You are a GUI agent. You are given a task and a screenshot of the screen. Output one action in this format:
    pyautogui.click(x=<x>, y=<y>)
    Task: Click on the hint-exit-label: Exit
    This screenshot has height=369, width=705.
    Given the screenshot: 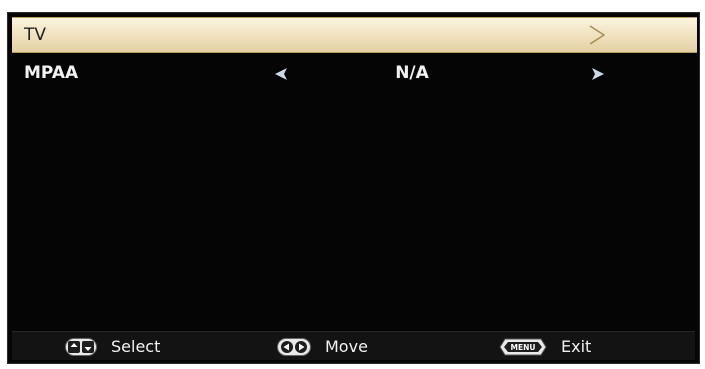 What is the action you would take?
    pyautogui.click(x=576, y=346)
    